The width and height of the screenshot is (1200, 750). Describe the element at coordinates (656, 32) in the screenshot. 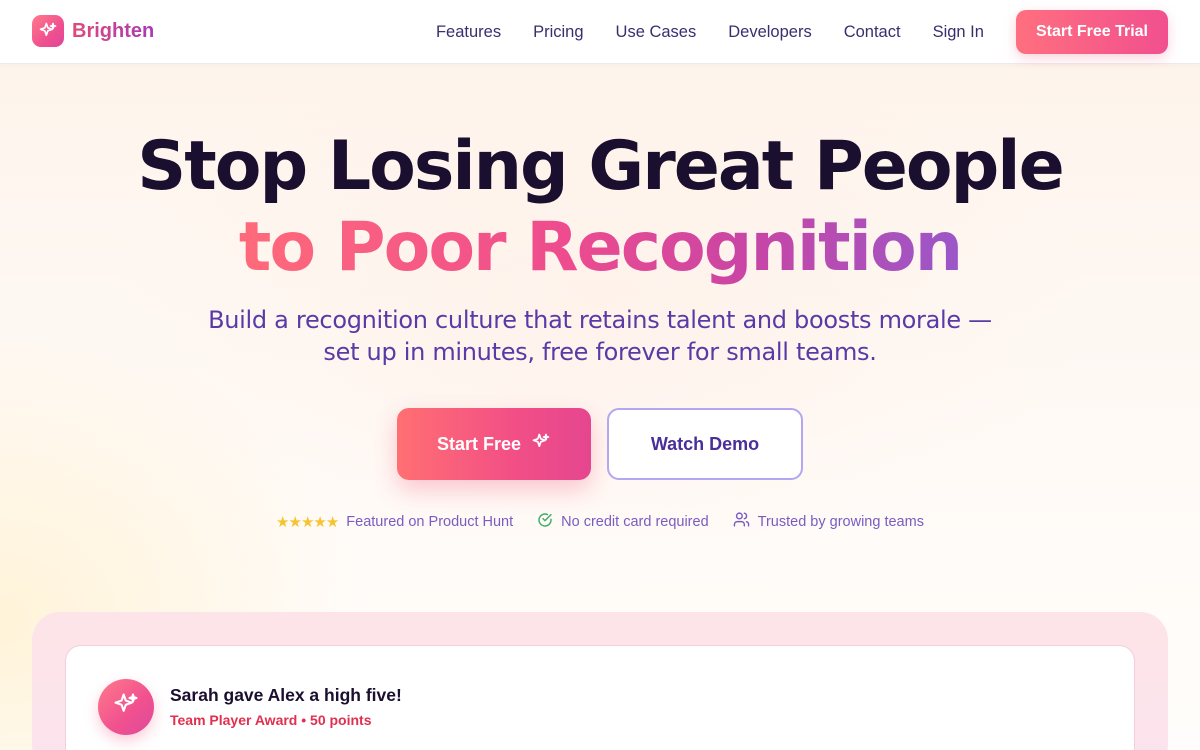

I see `nav-link-use-cases: Use Cases` at that location.